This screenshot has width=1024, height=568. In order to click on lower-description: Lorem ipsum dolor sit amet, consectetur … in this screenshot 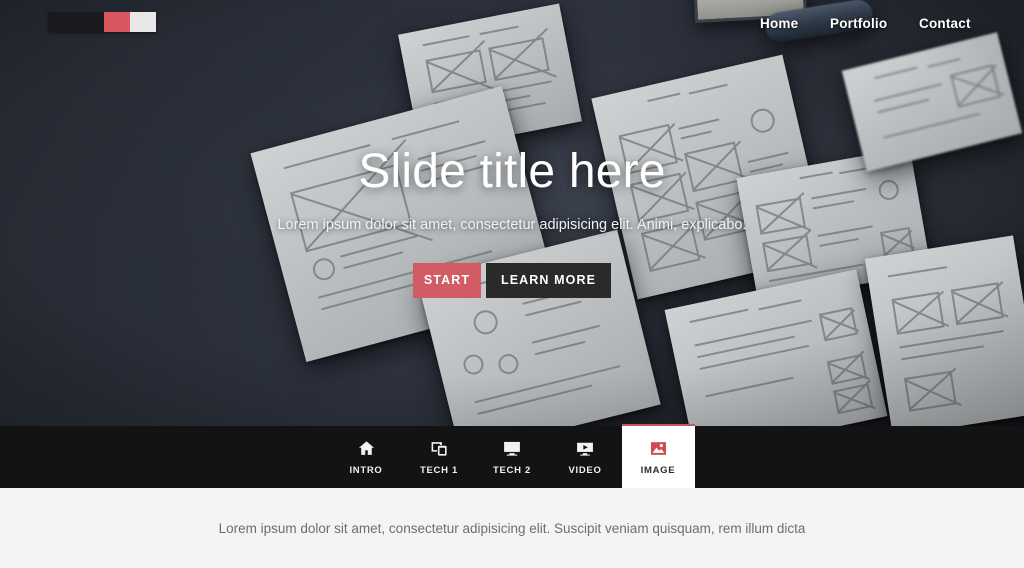, I will do `click(512, 528)`.